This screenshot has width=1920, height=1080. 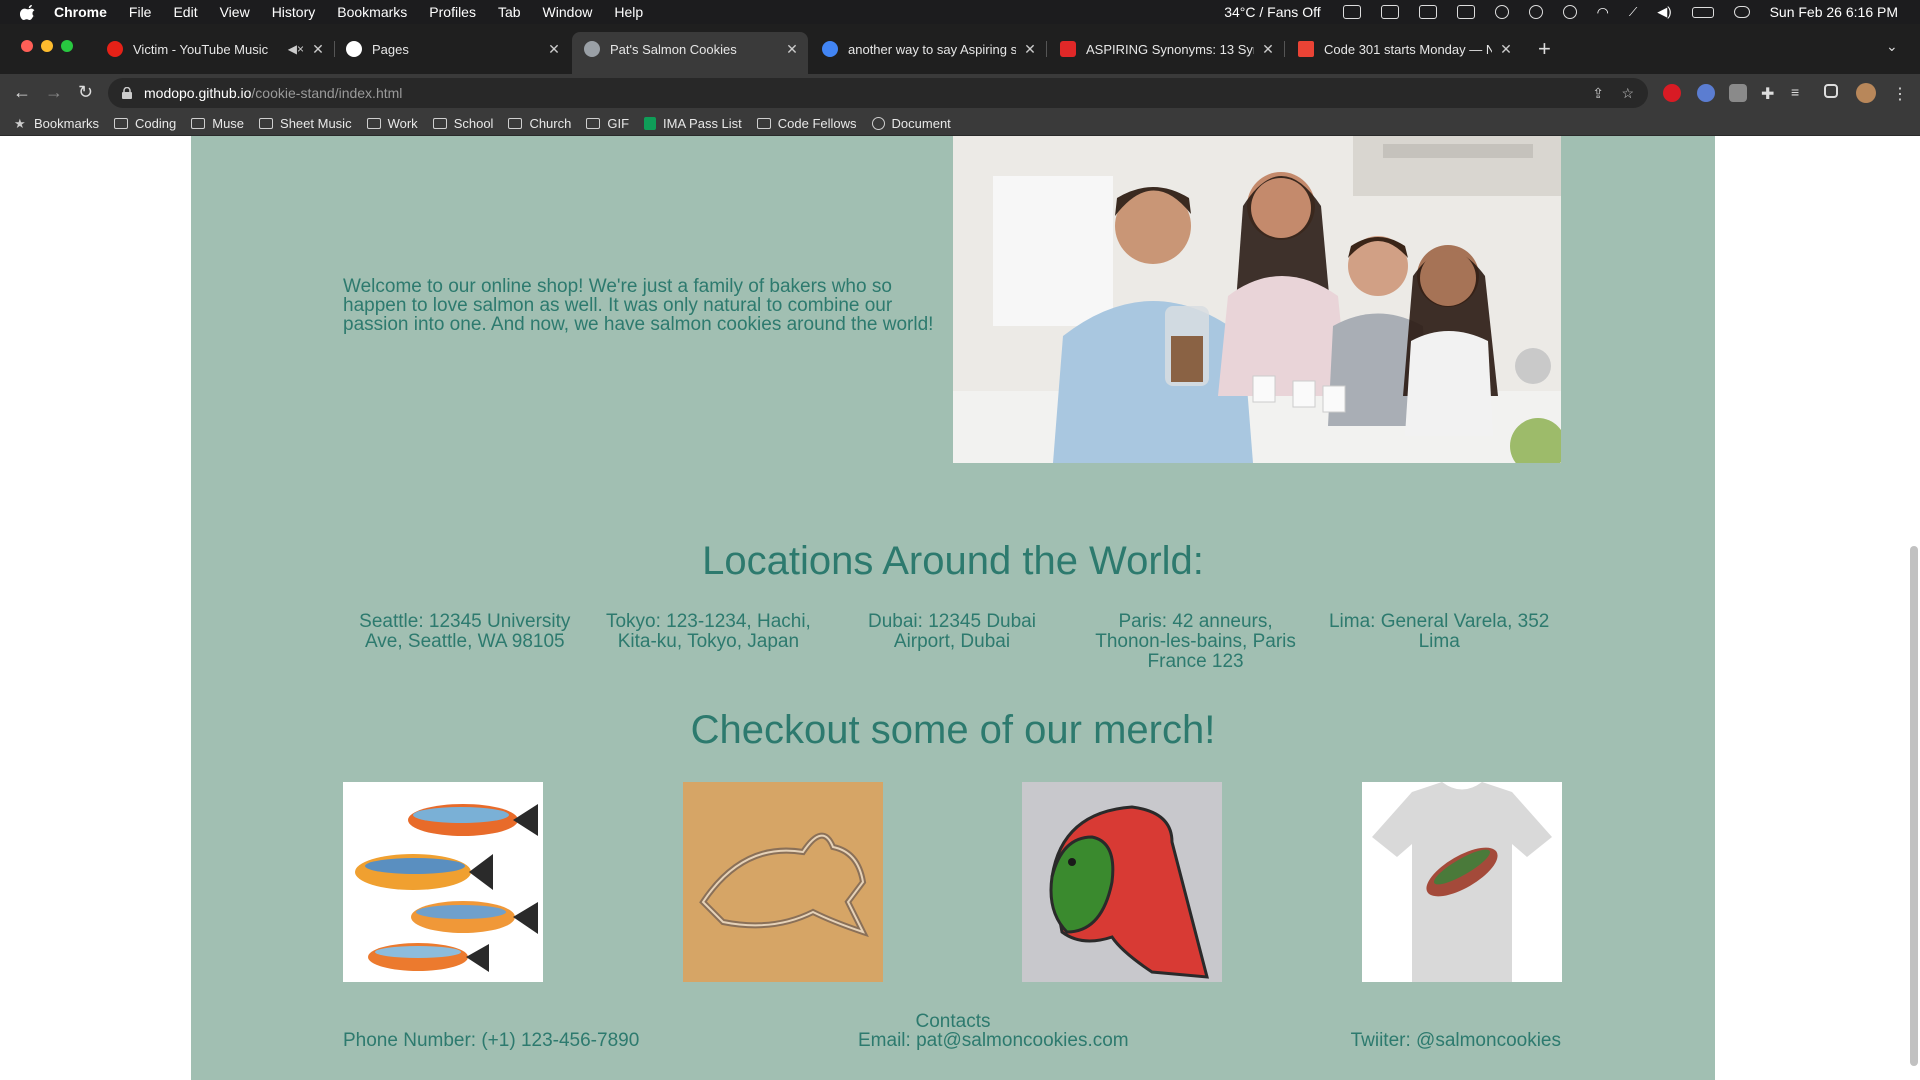 What do you see at coordinates (953, 730) in the screenshot?
I see `merch-heading: Checkout some of our merch!` at bounding box center [953, 730].